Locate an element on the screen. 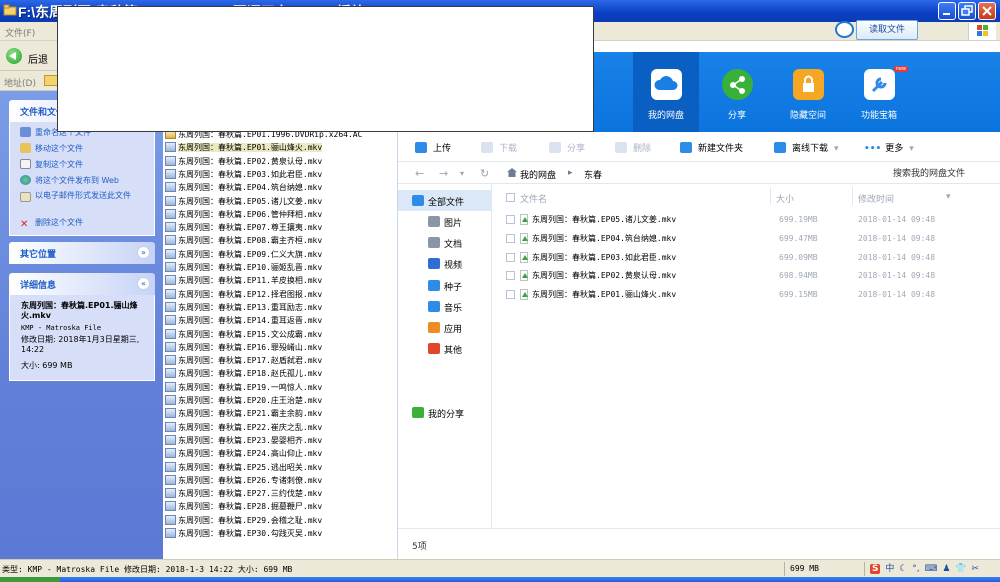  read-file-button: 读取文件 is located at coordinates (887, 30).